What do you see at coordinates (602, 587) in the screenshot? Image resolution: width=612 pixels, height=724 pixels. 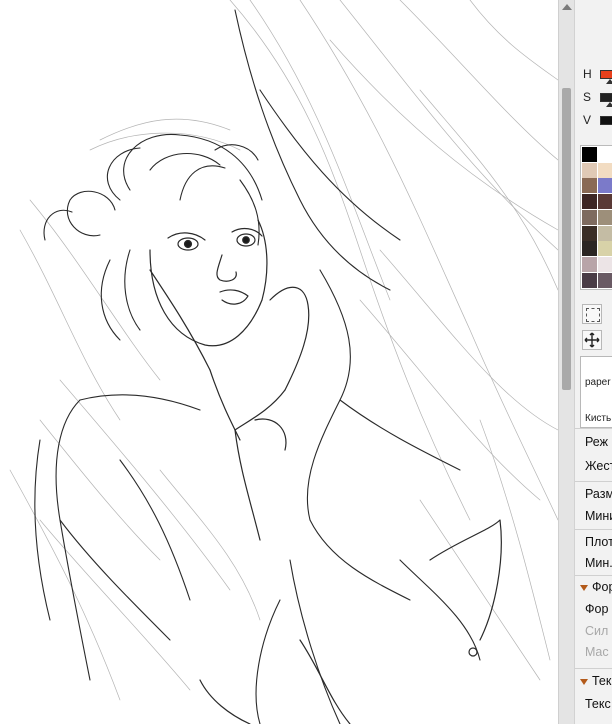 I see `form-section-title: Фор` at bounding box center [602, 587].